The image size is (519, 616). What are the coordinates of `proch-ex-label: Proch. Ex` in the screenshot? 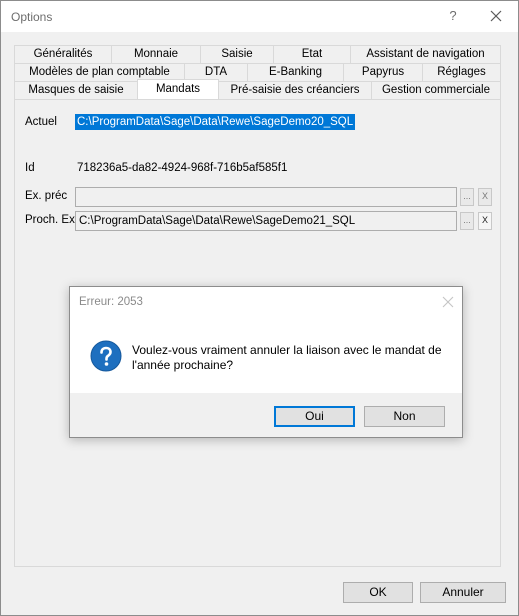 It's located at (50, 220).